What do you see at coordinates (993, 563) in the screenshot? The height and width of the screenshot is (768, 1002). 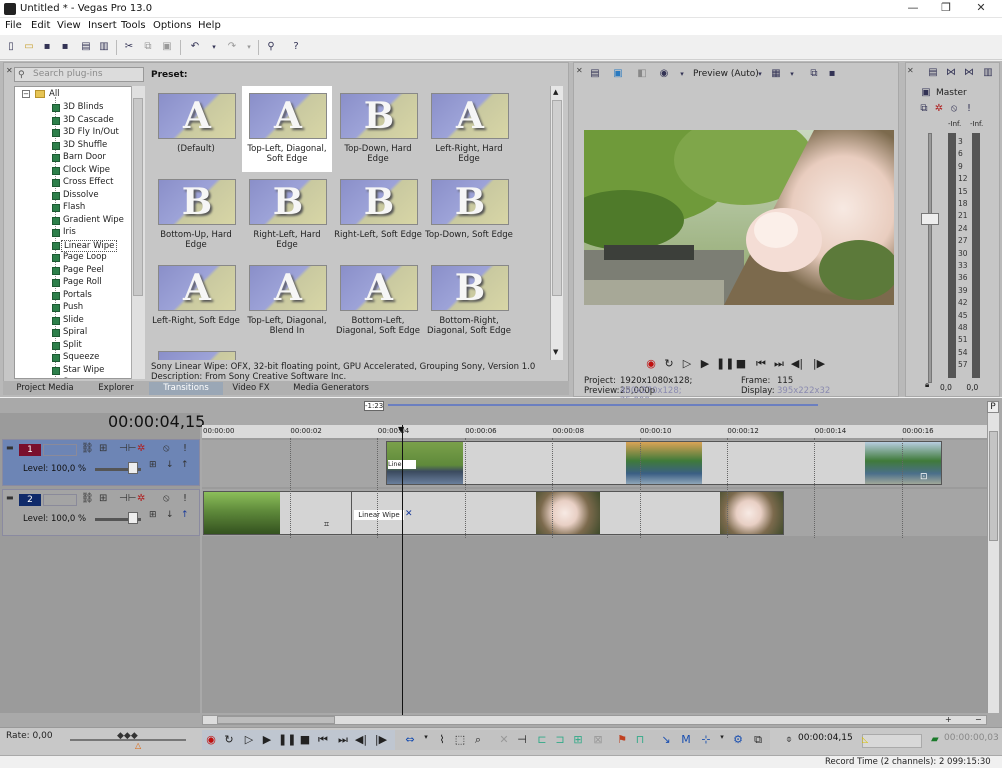 I see `timeline-vertical-scrollbar` at bounding box center [993, 563].